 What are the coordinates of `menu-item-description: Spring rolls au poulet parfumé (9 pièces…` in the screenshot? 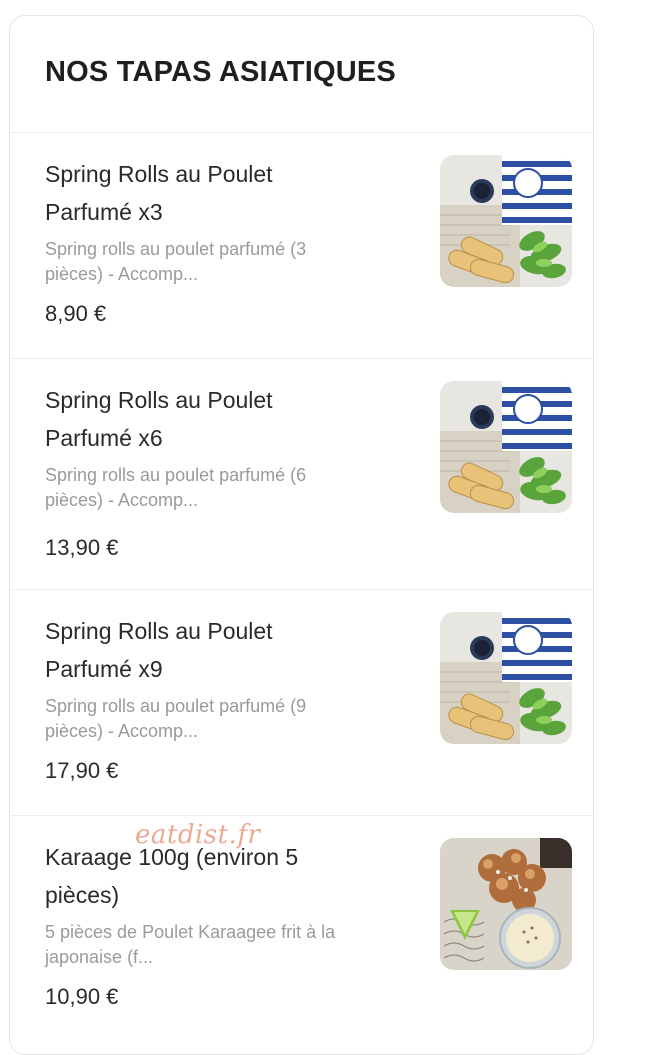 It's located at (225, 719).